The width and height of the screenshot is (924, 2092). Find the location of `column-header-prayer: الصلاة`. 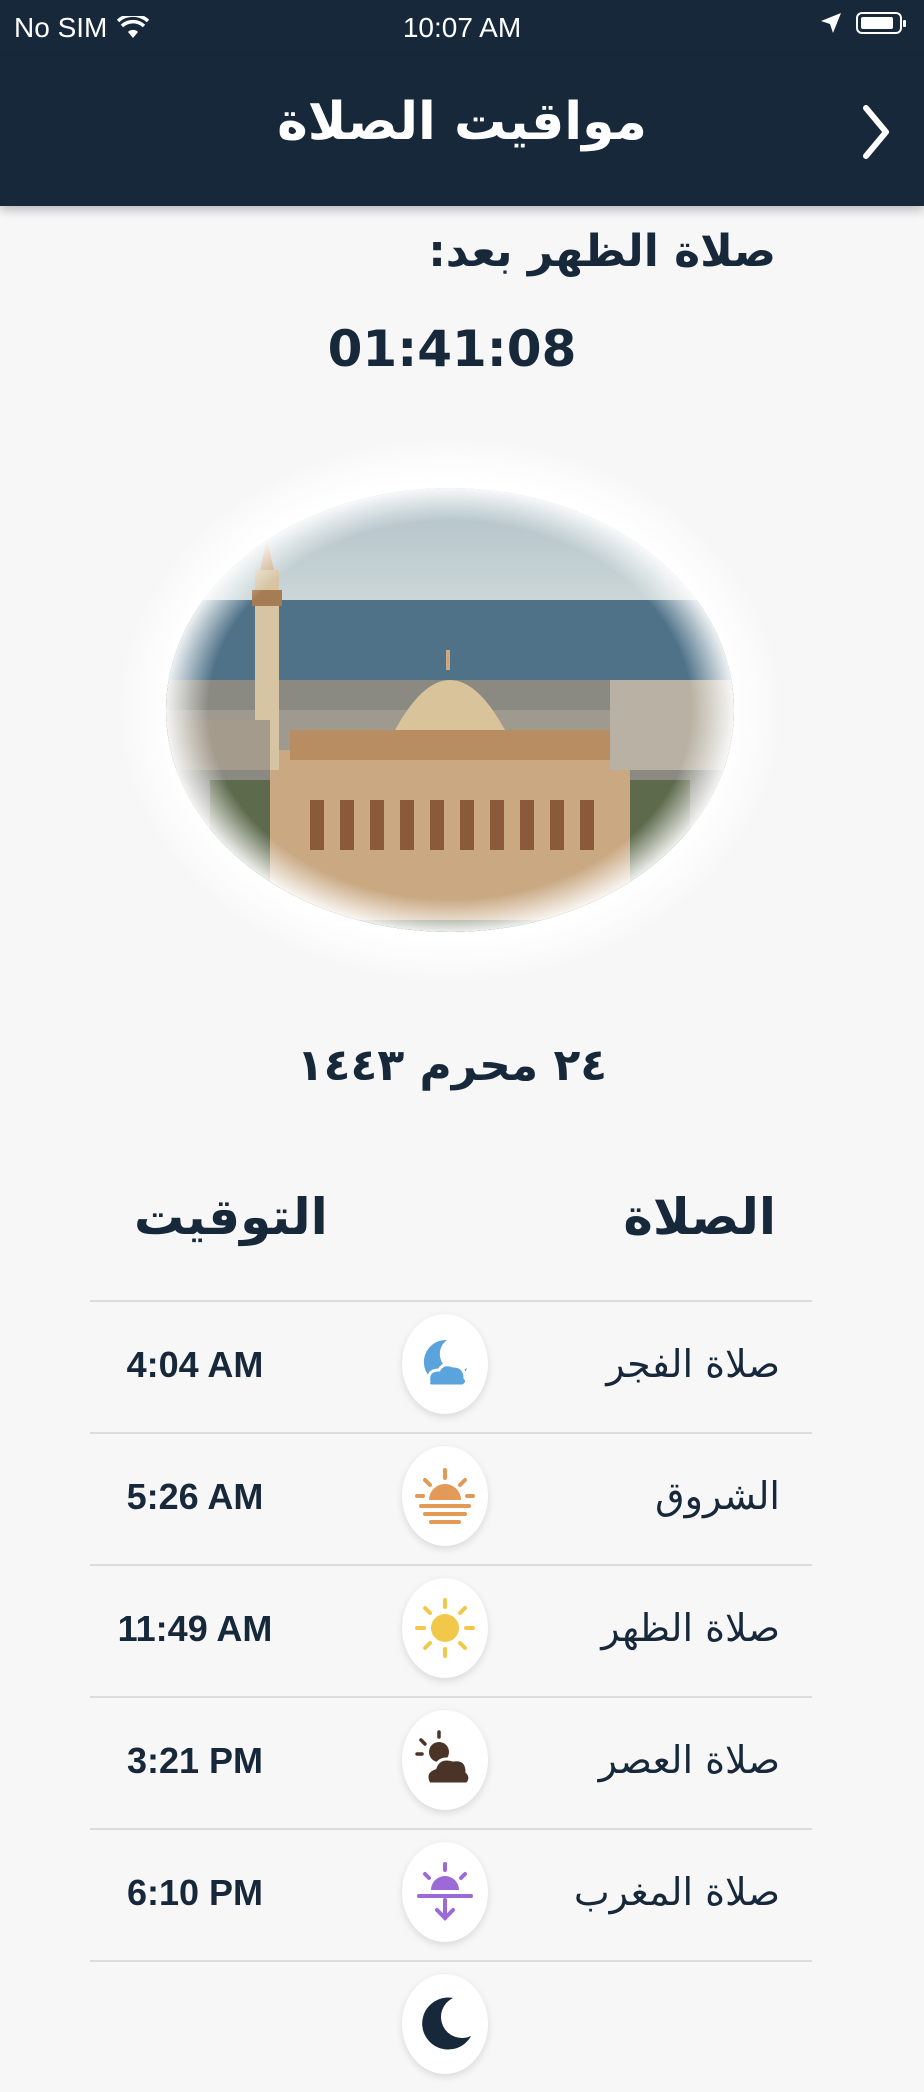

column-header-prayer: الصلاة is located at coordinates (699, 1217).